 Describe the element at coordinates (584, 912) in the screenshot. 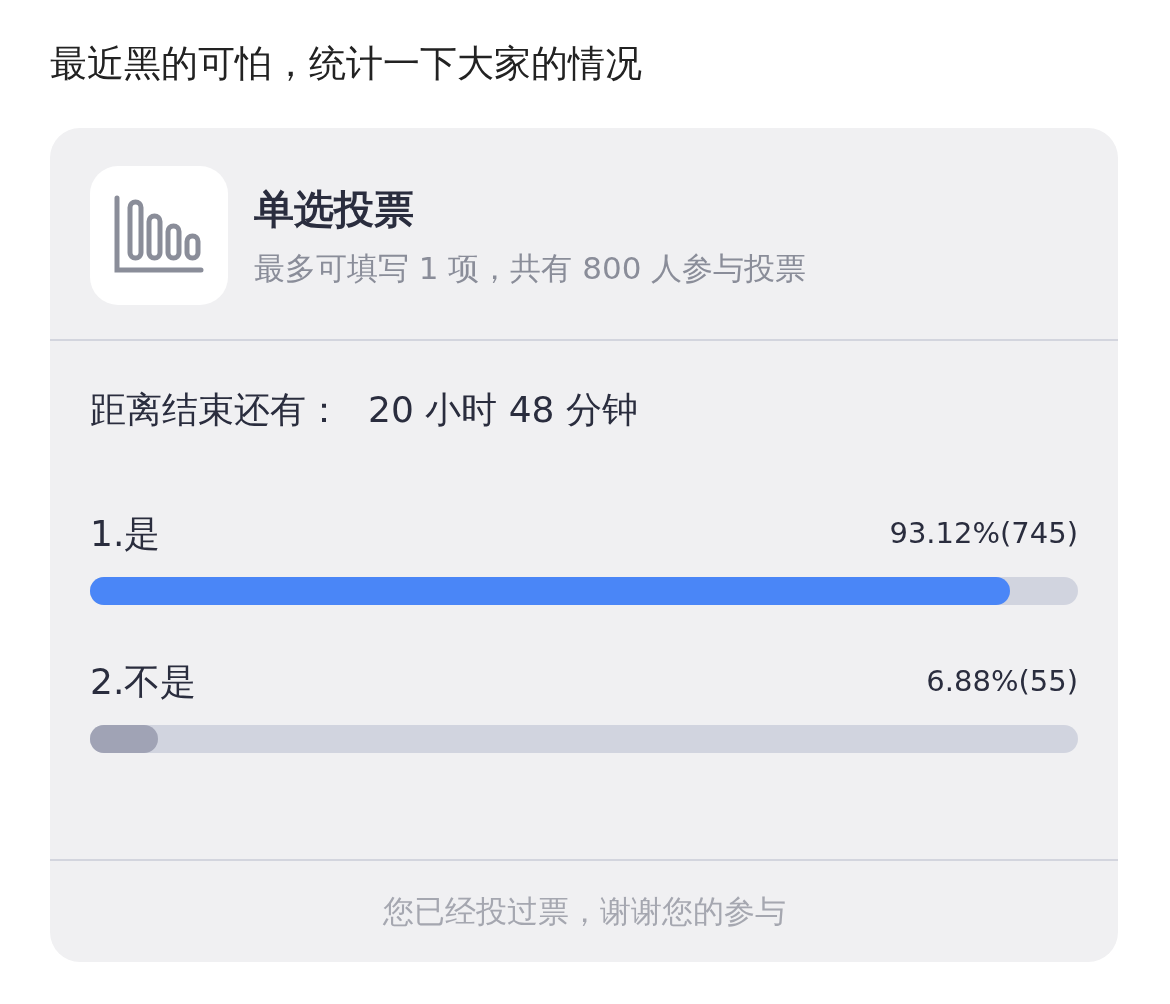

I see `footer-note: 您已经投过票，谢谢您的参与` at that location.